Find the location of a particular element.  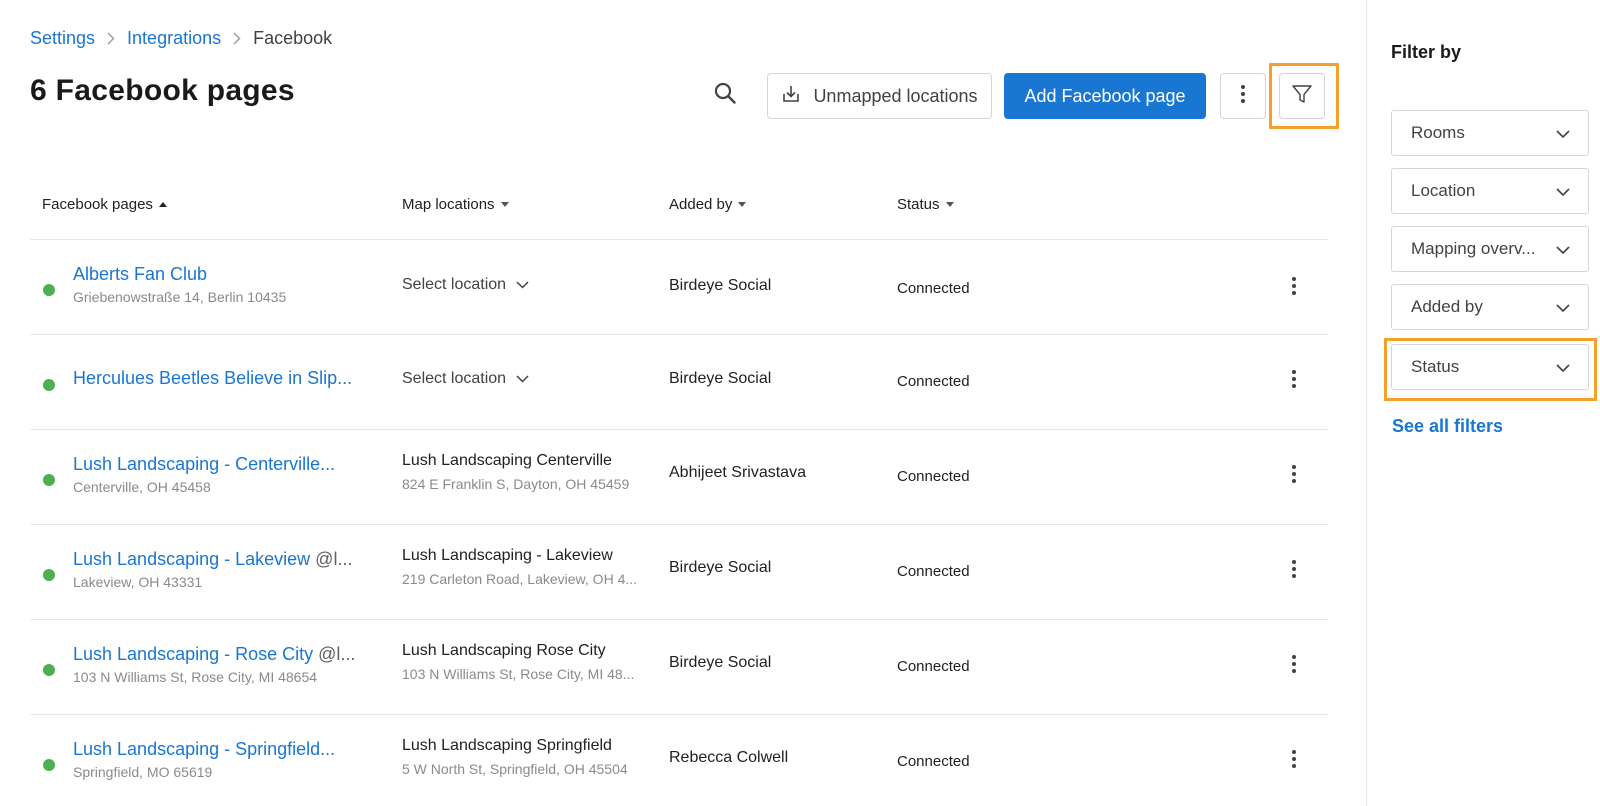

column-header-status: Status is located at coordinates (925, 204).